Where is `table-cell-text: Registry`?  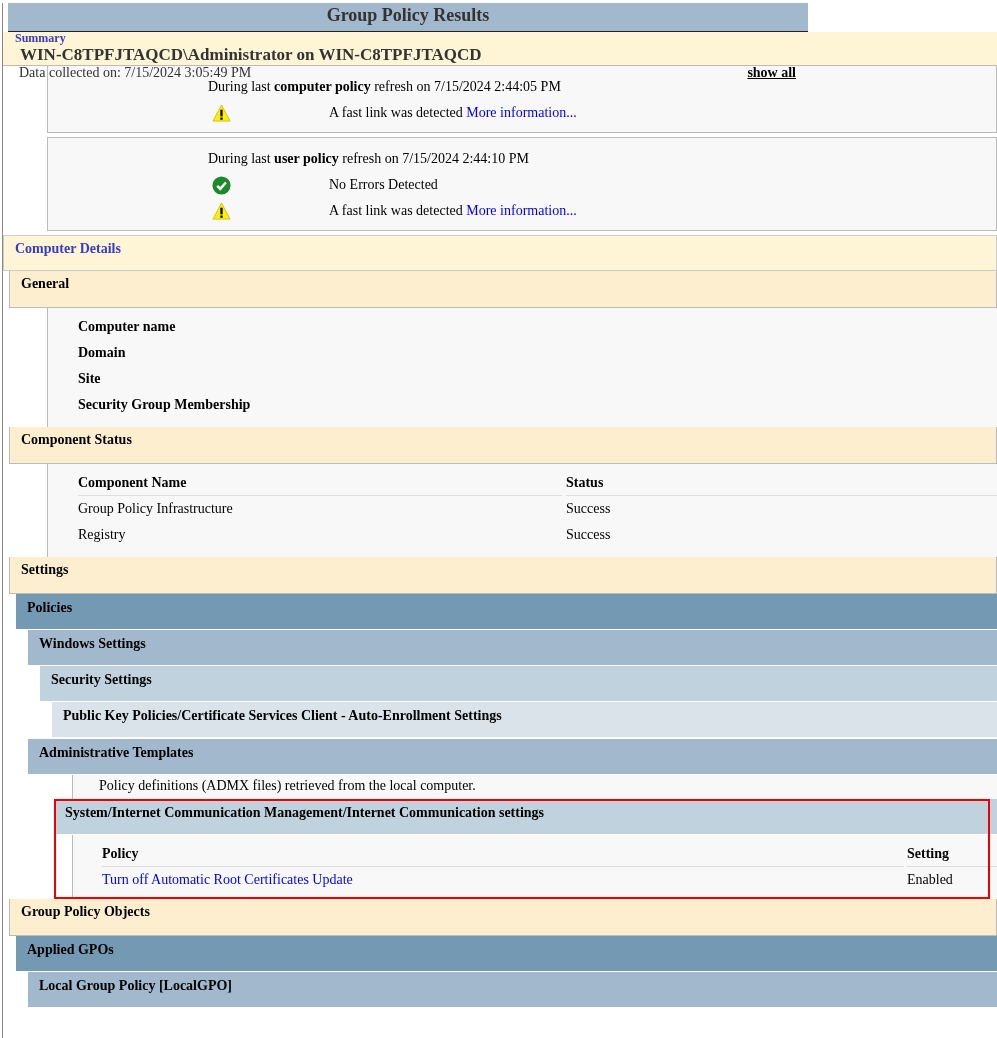
table-cell-text: Registry is located at coordinates (102, 535).